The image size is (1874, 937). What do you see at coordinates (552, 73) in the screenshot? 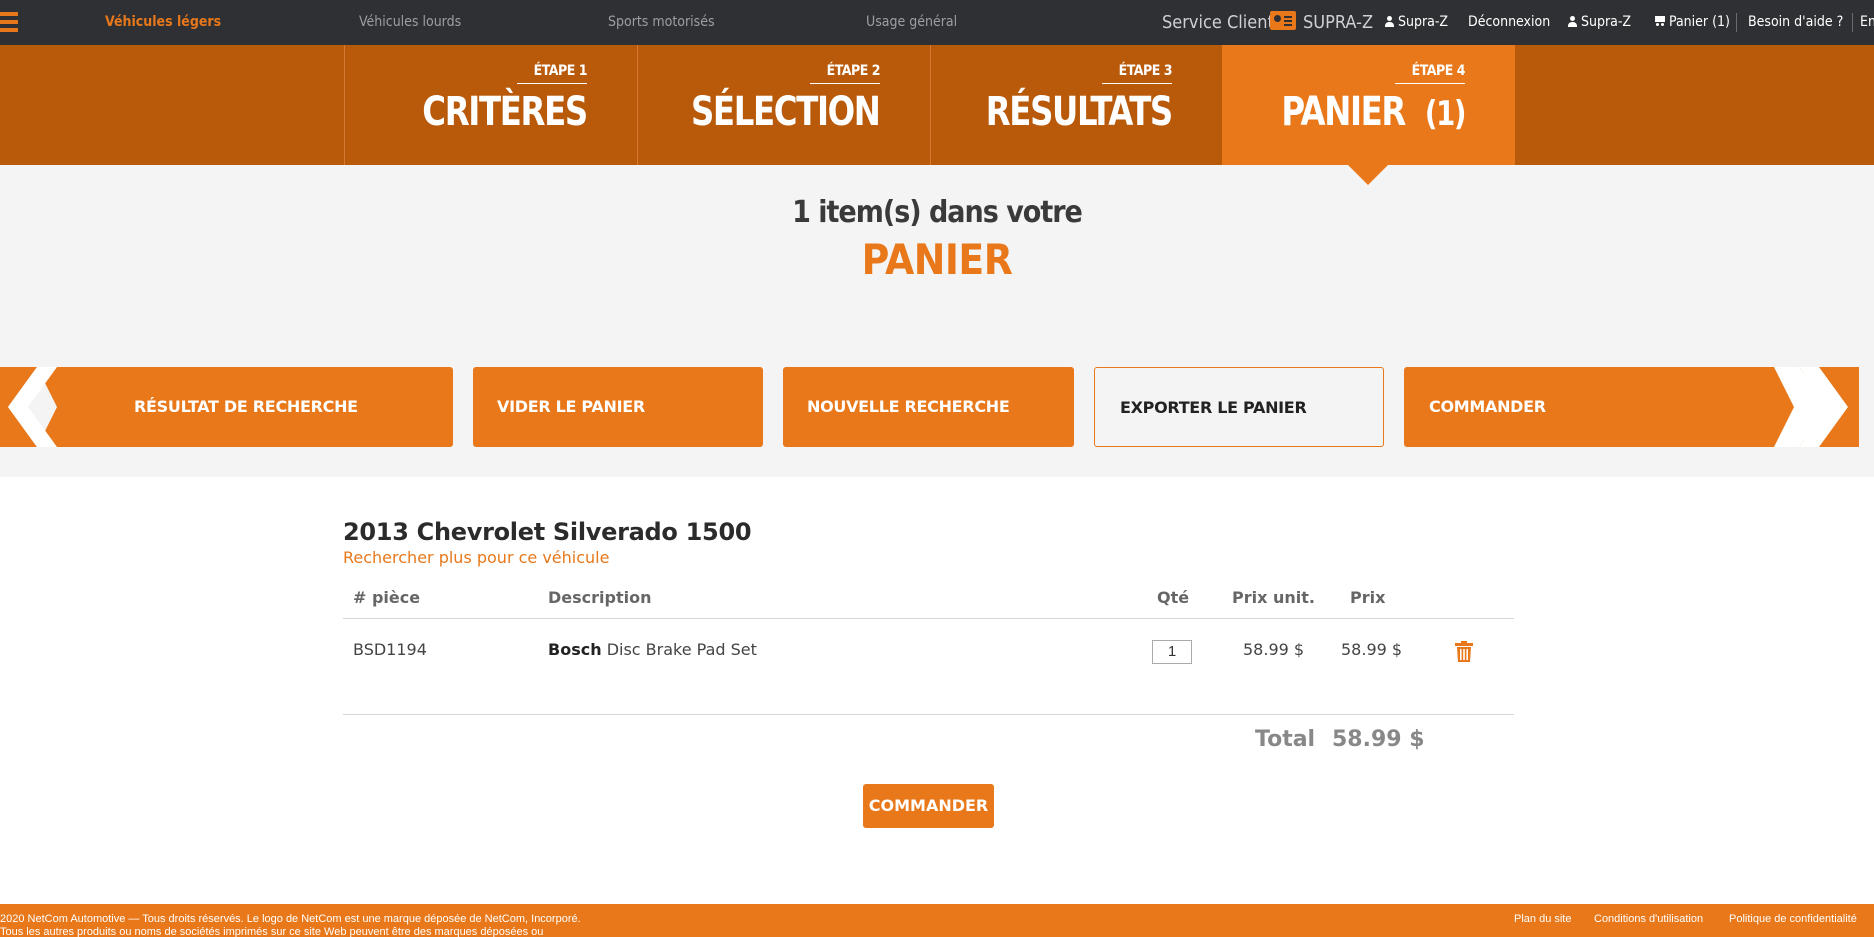
I see `step-number: ÉTAPE 1` at bounding box center [552, 73].